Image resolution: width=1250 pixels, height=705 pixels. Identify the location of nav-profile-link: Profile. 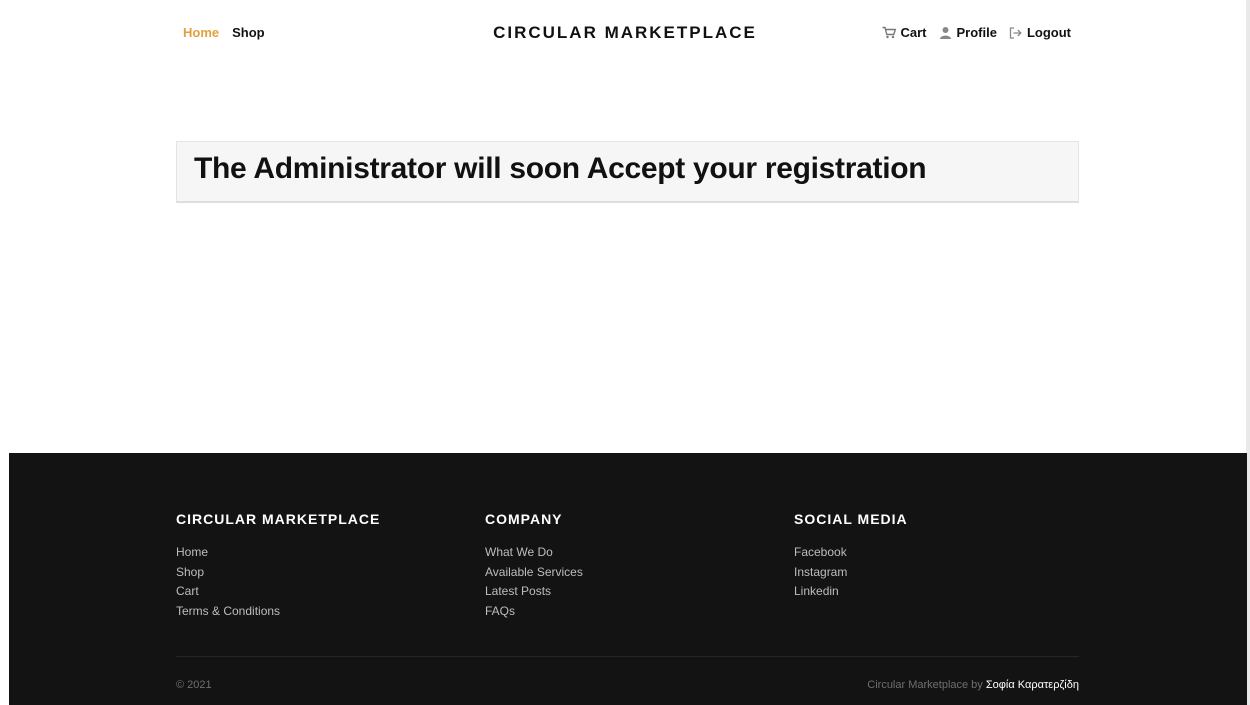
(967, 32).